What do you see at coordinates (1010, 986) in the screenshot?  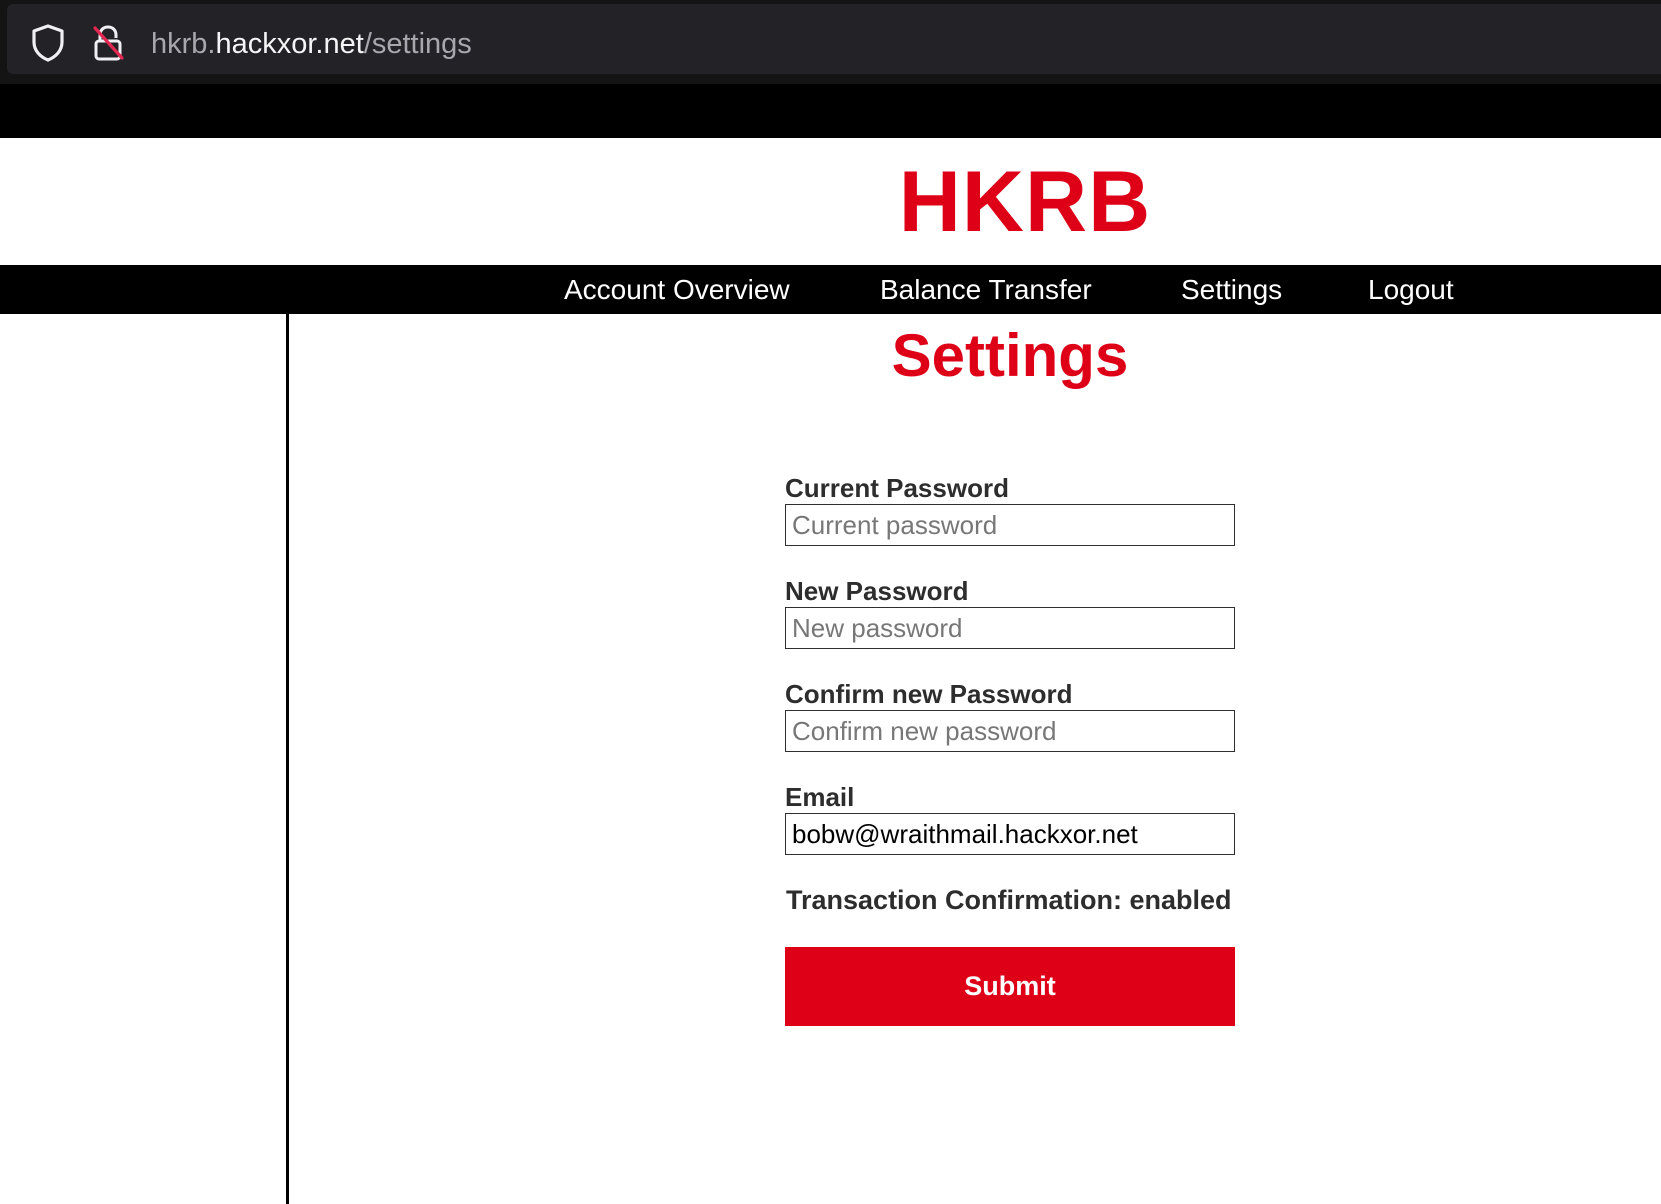 I see `submit-button: Submit` at bounding box center [1010, 986].